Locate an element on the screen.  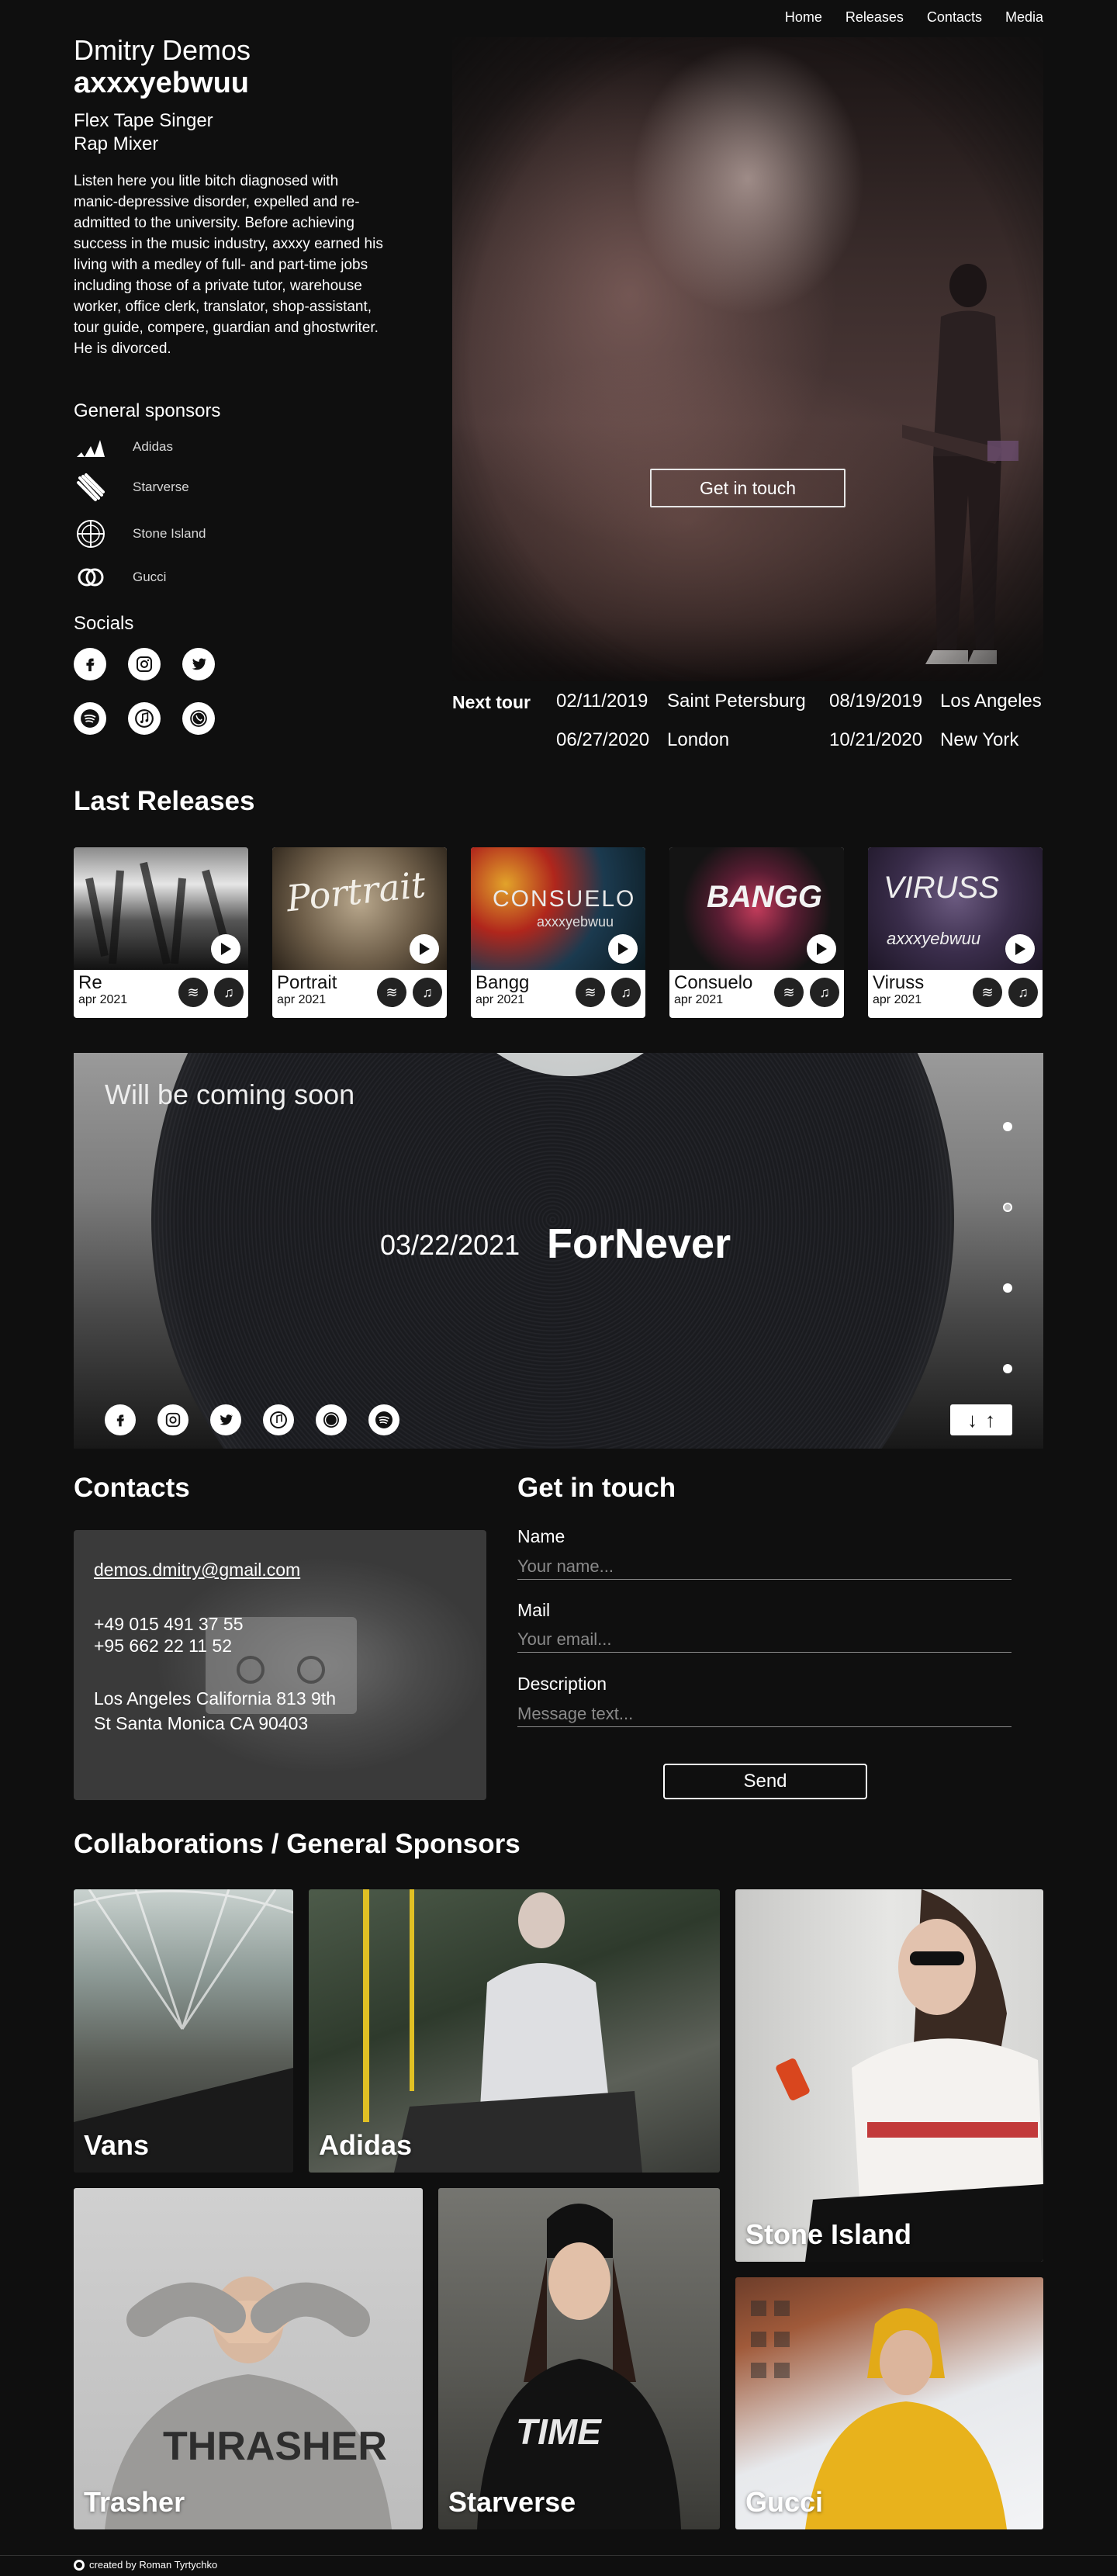
message-textarea is located at coordinates (764, 1714).